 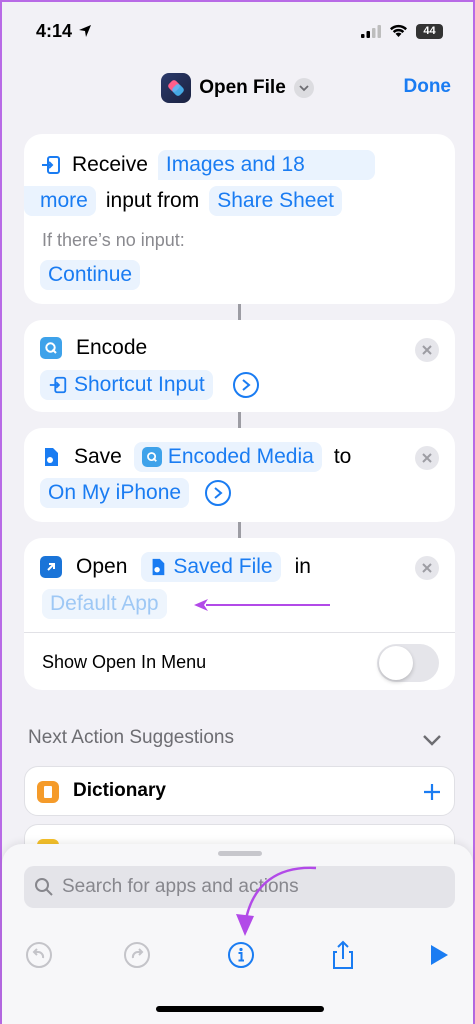 I want to click on remove-save-button, so click(x=427, y=458).